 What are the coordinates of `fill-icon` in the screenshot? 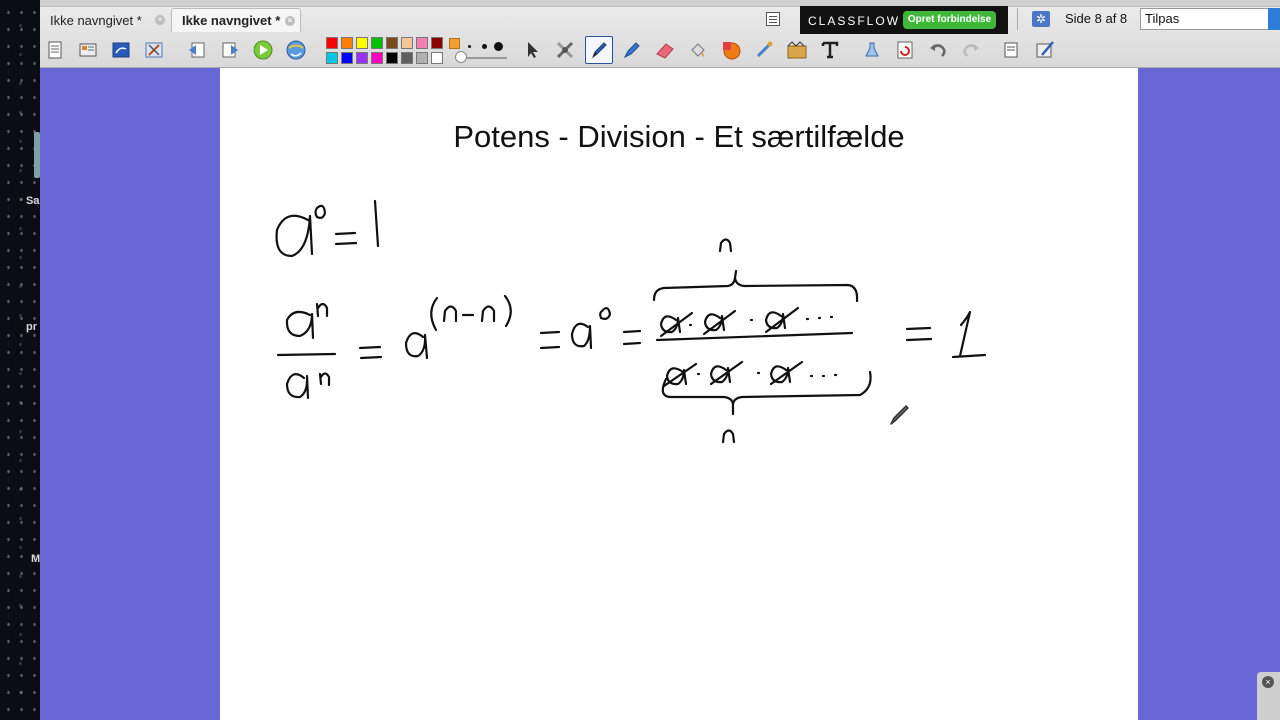 It's located at (698, 50).